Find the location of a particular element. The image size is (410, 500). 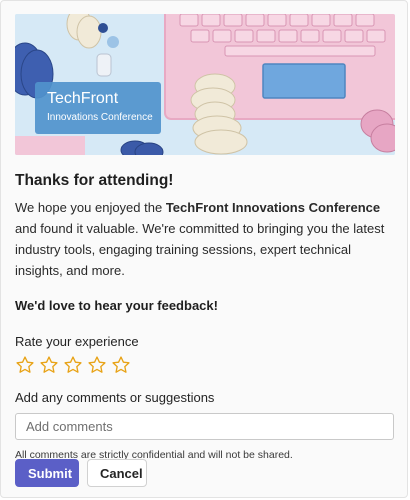

rate-label: Rate your experience is located at coordinates (77, 341).